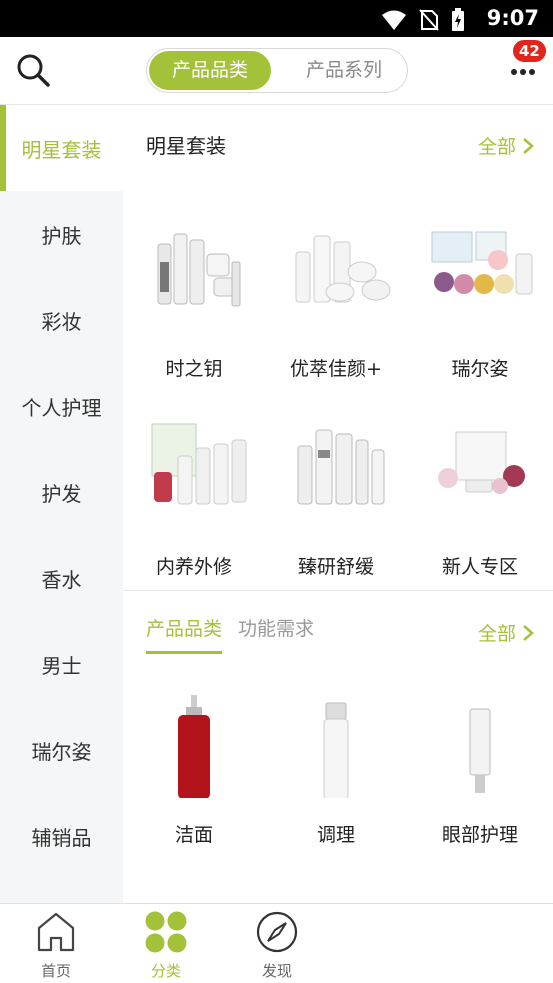 The height and width of the screenshot is (983, 553). I want to click on product-set-card: 时之钥, so click(194, 301).